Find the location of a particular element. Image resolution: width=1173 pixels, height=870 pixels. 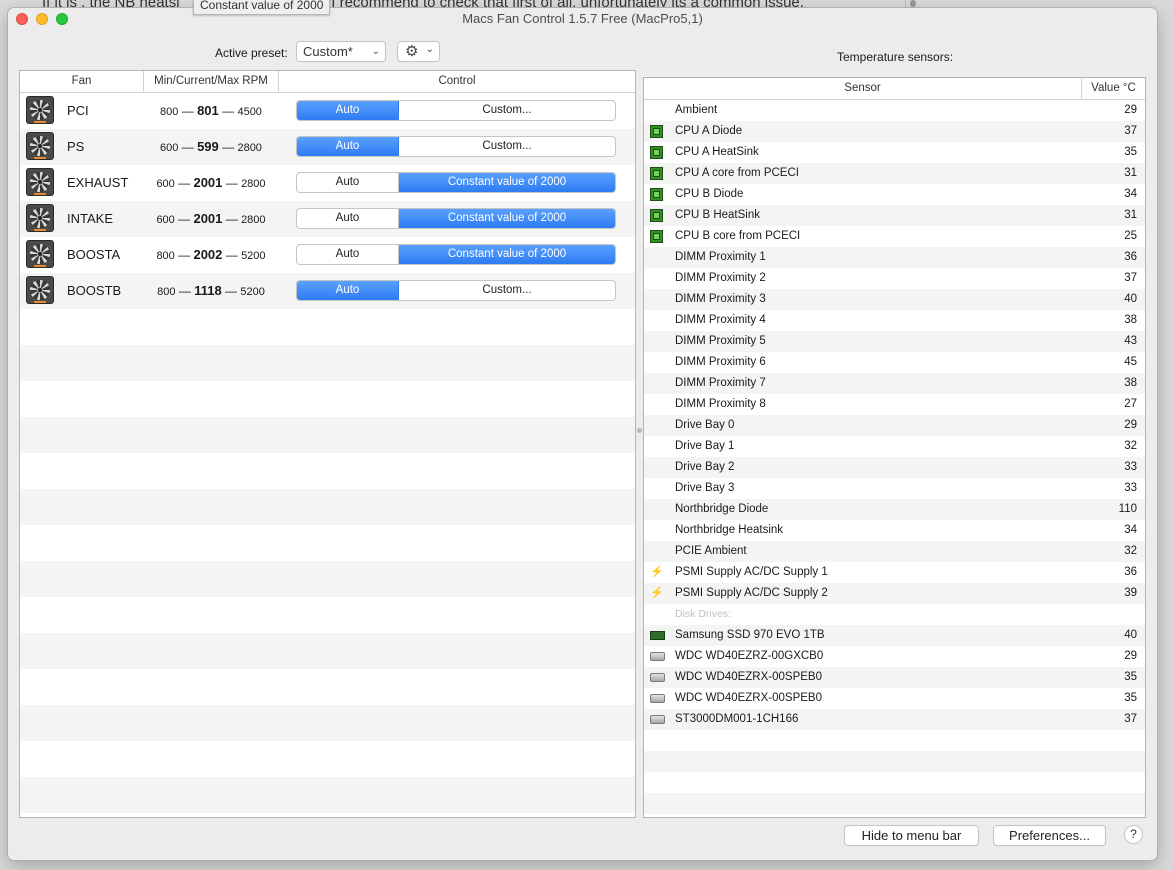

gear-icon: ⚙ is located at coordinates (412, 51).